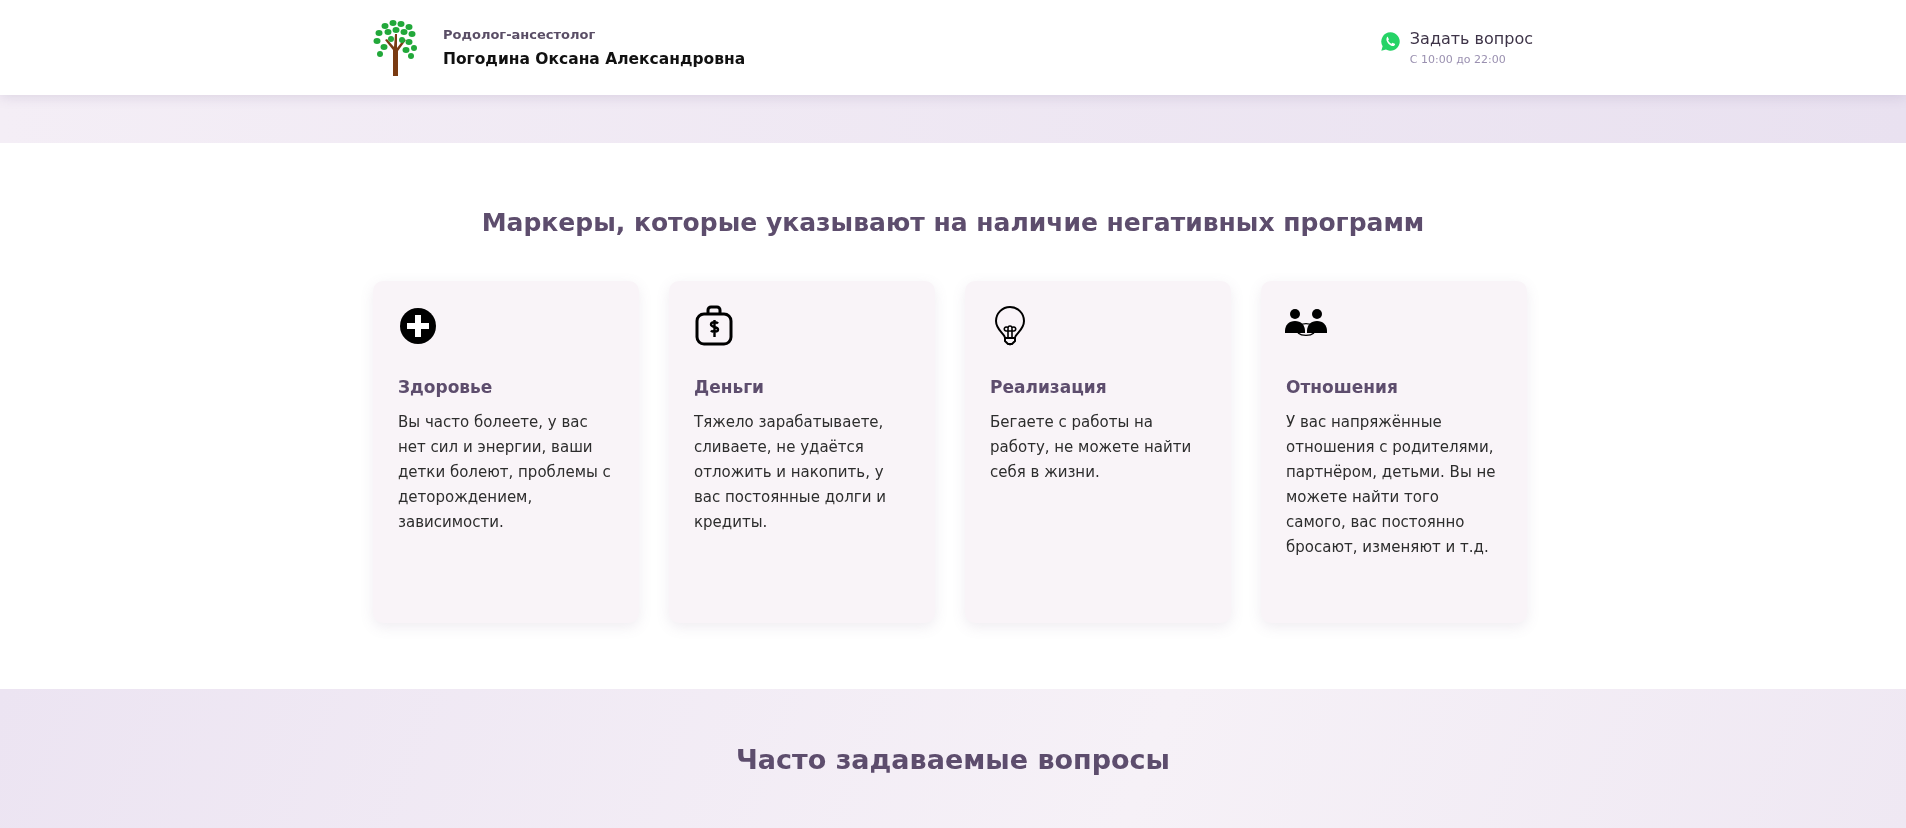 Image resolution: width=1906 pixels, height=828 pixels. What do you see at coordinates (505, 472) in the screenshot?
I see `card-description: Вы часто болеете, у вас нет сил и энергии, ваши детки болеют, проблемы с деторождением, зависимости.` at bounding box center [505, 472].